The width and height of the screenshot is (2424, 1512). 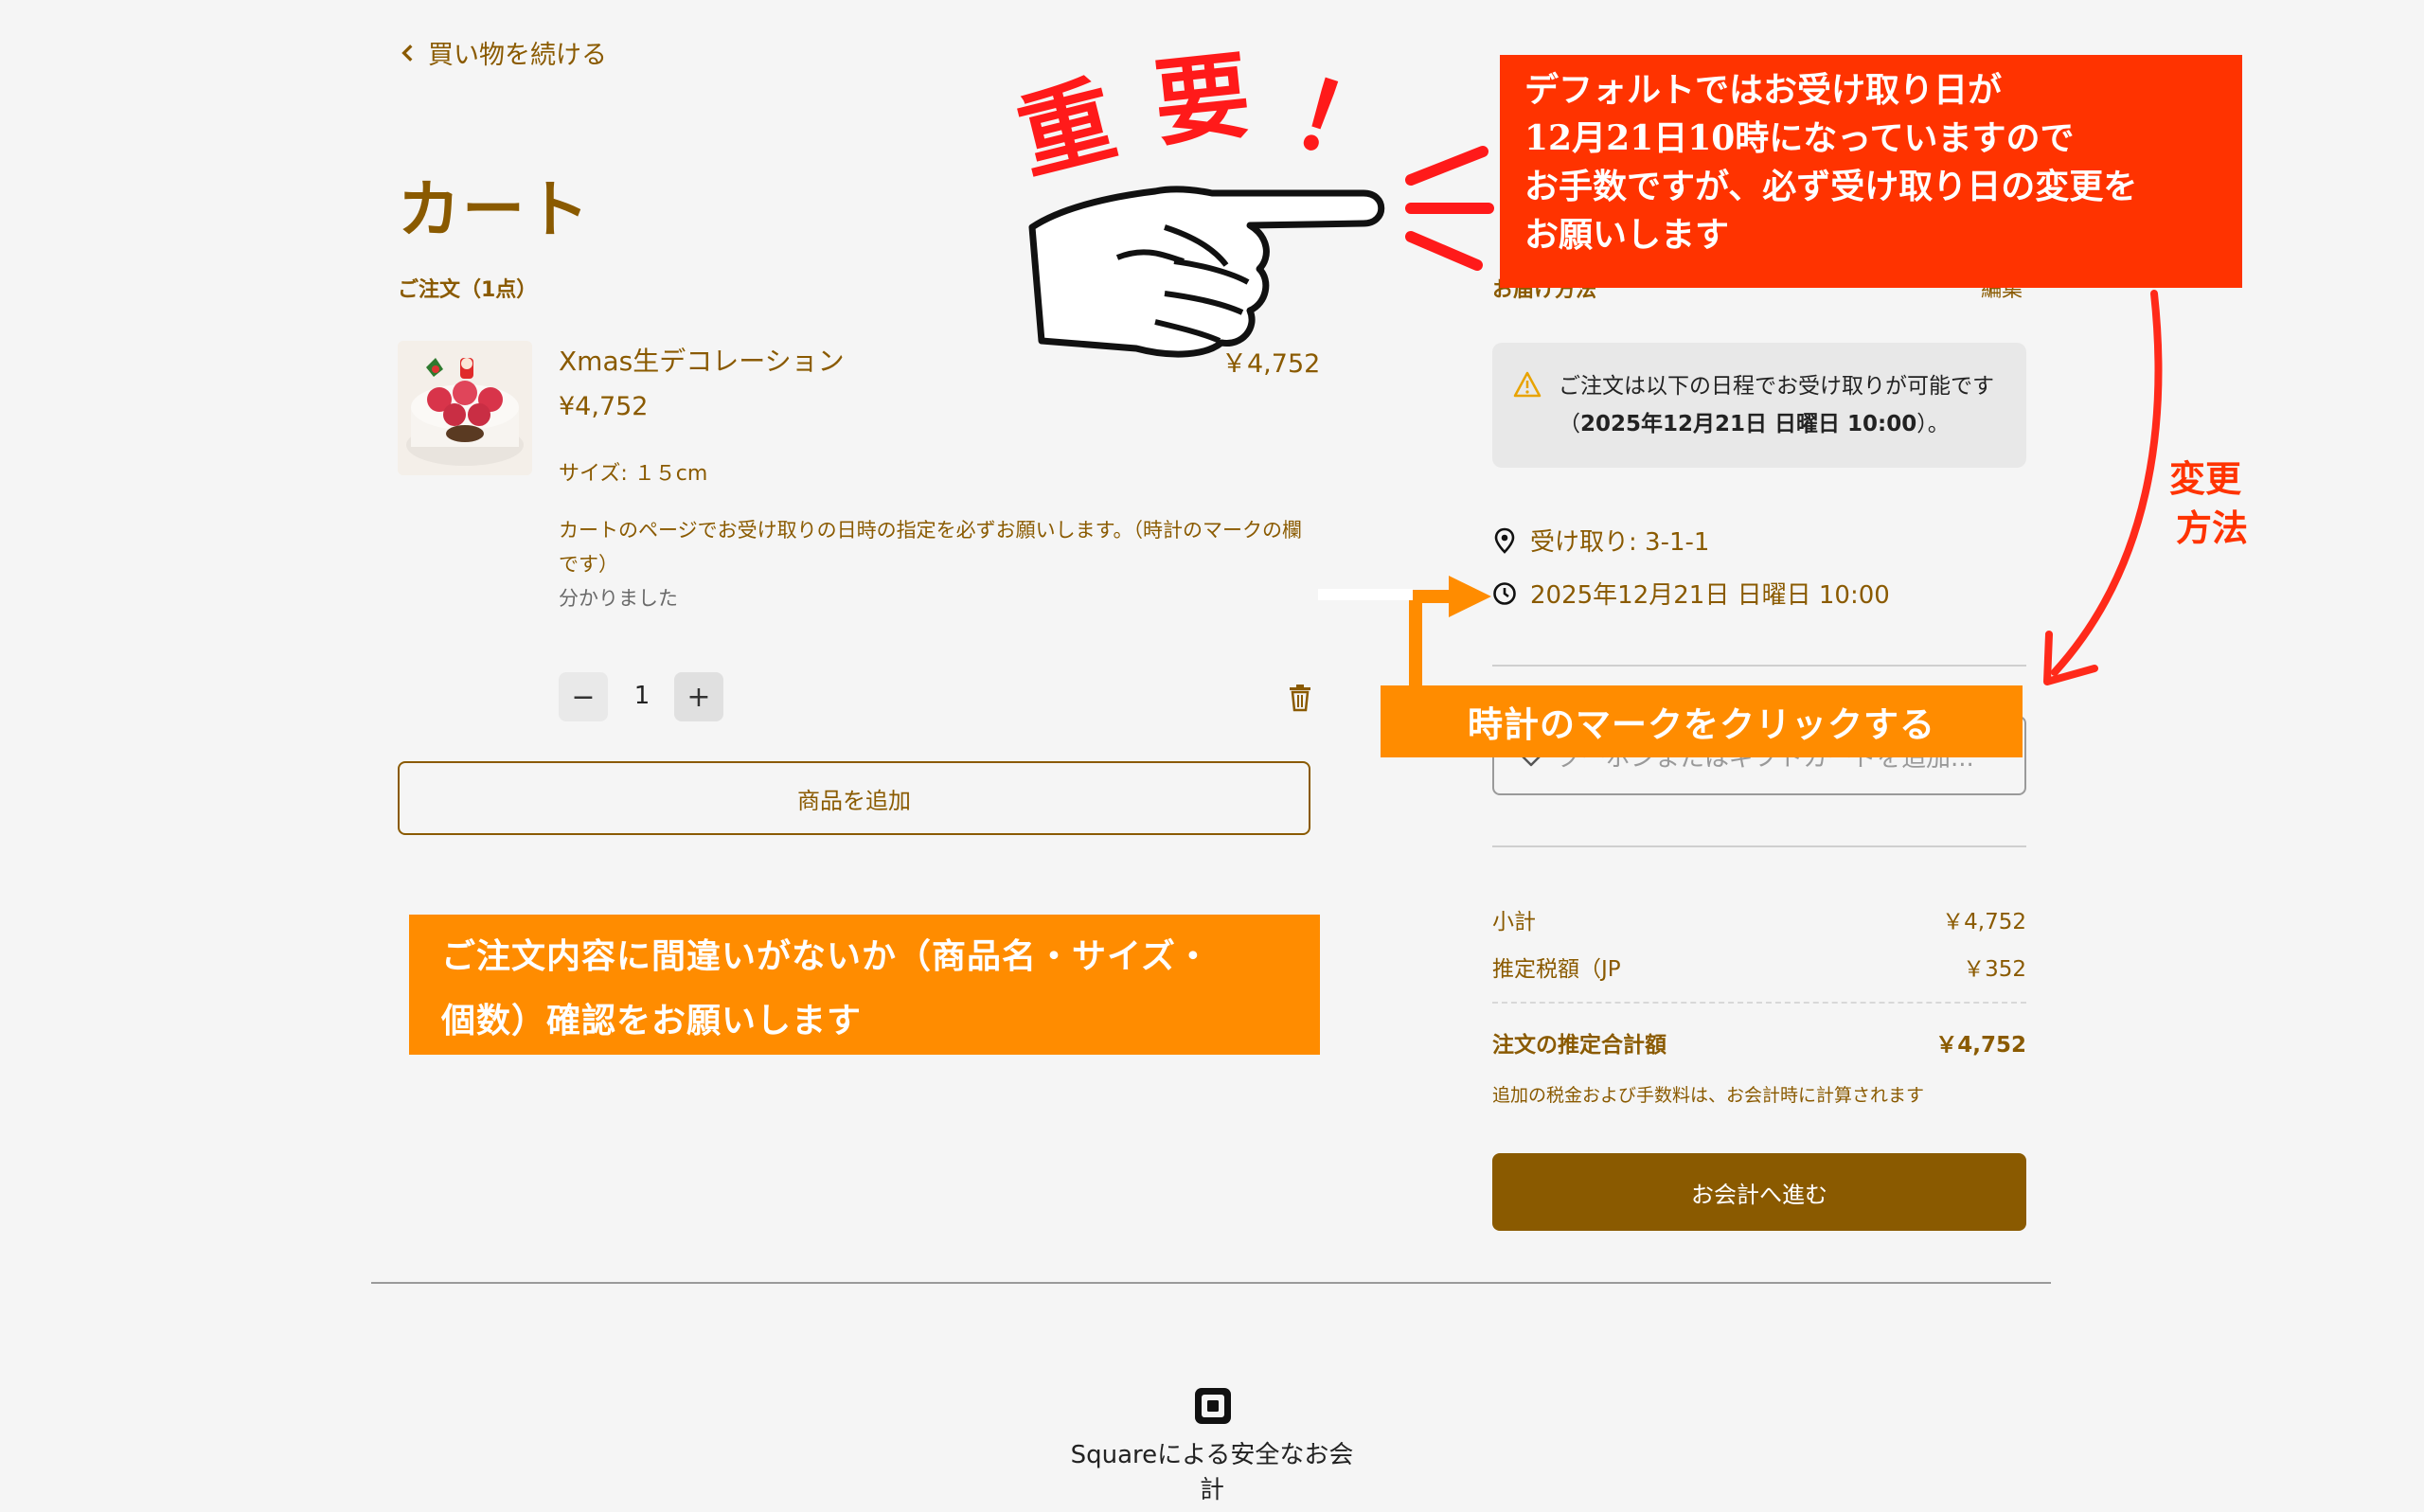 What do you see at coordinates (1579, 1045) in the screenshot?
I see `total-label: 注文の推定合計額` at bounding box center [1579, 1045].